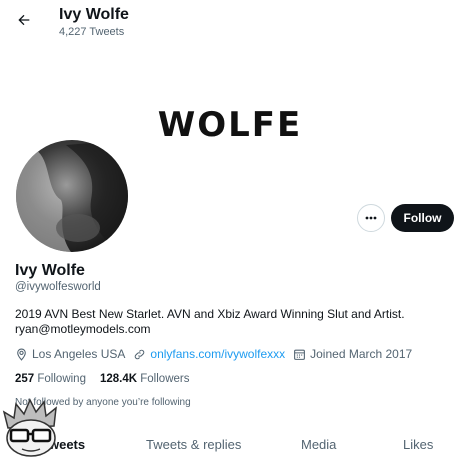 This screenshot has width=460, height=460. What do you see at coordinates (318, 444) in the screenshot?
I see `tab-media: Media` at bounding box center [318, 444].